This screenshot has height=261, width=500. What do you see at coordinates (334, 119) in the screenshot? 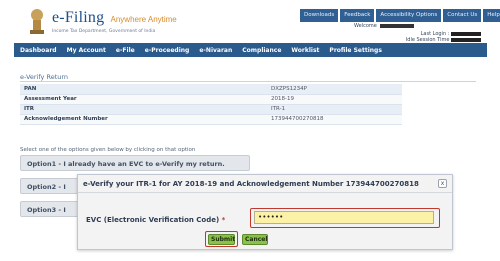
I see `row-value-ack-number: 173944700270818` at bounding box center [334, 119].